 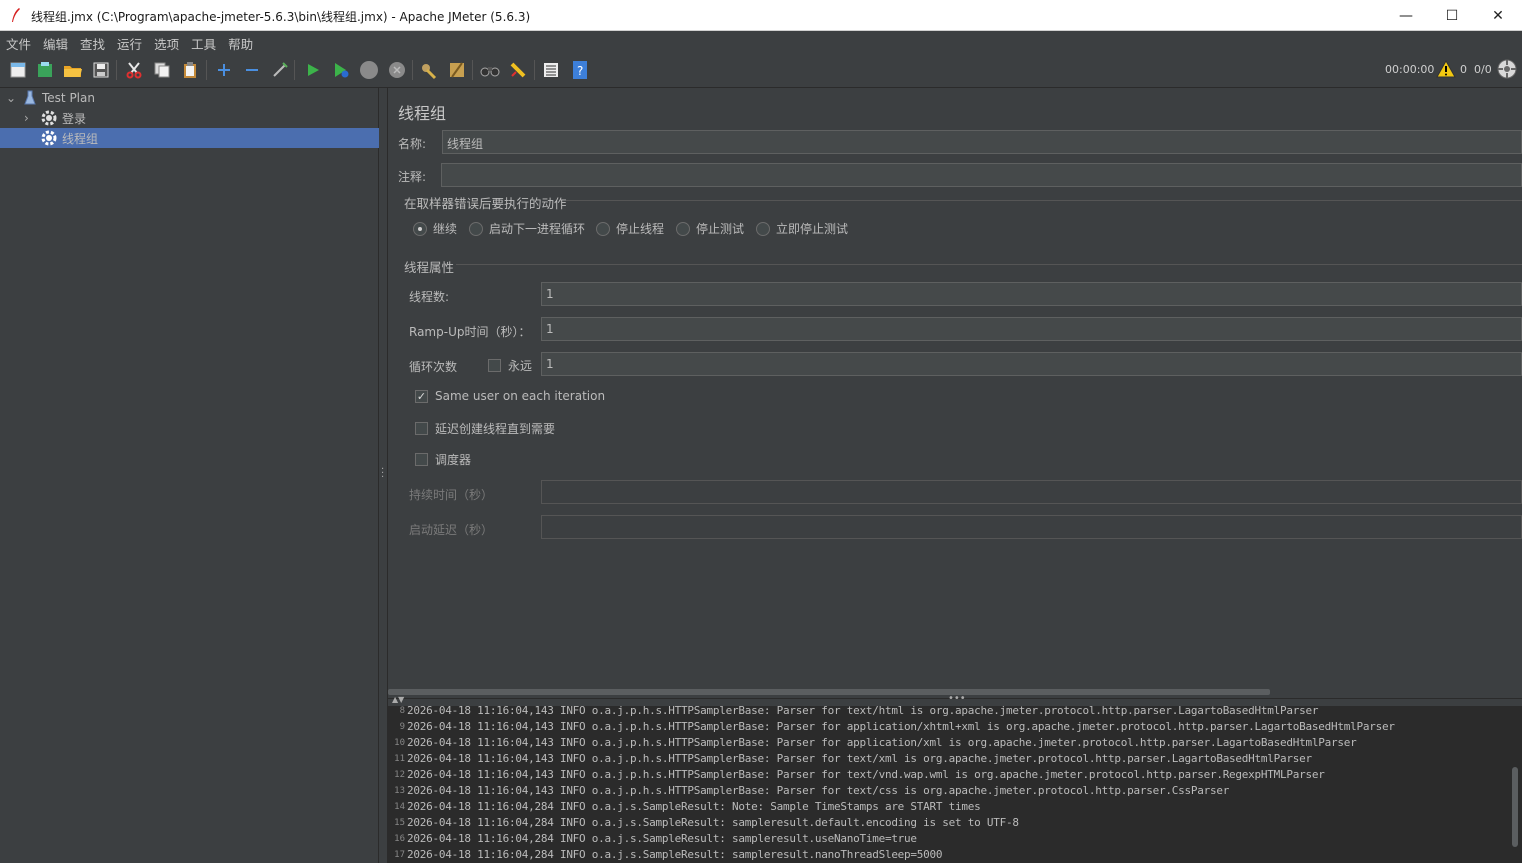 What do you see at coordinates (429, 70) in the screenshot?
I see `clear-button` at bounding box center [429, 70].